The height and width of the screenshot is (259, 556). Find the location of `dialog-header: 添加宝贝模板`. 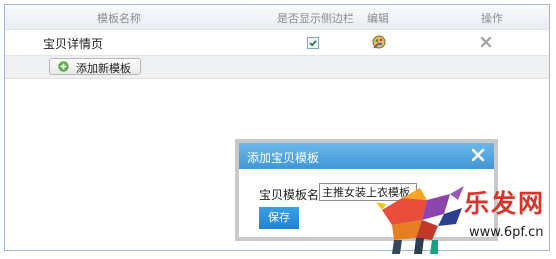

dialog-header: 添加宝贝模板 is located at coordinates (366, 156).